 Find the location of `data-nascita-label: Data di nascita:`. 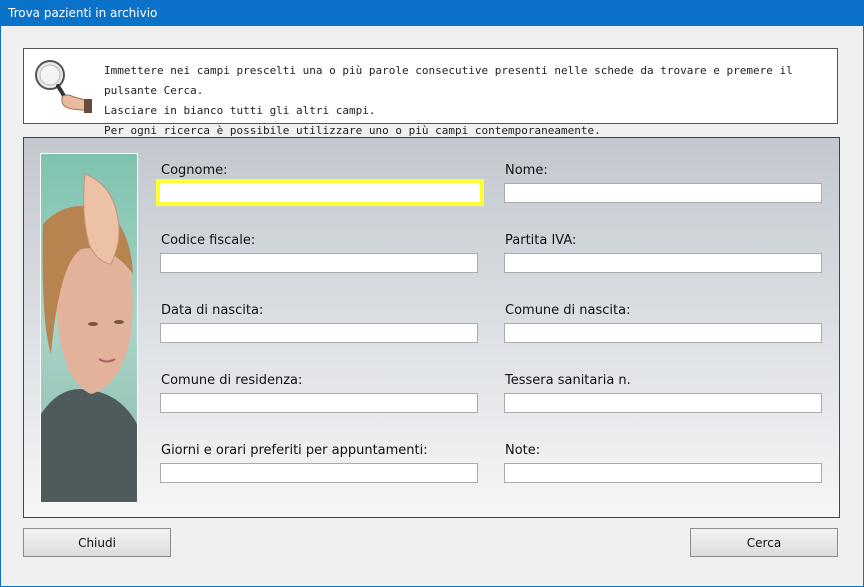

data-nascita-label: Data di nascita: is located at coordinates (212, 310).